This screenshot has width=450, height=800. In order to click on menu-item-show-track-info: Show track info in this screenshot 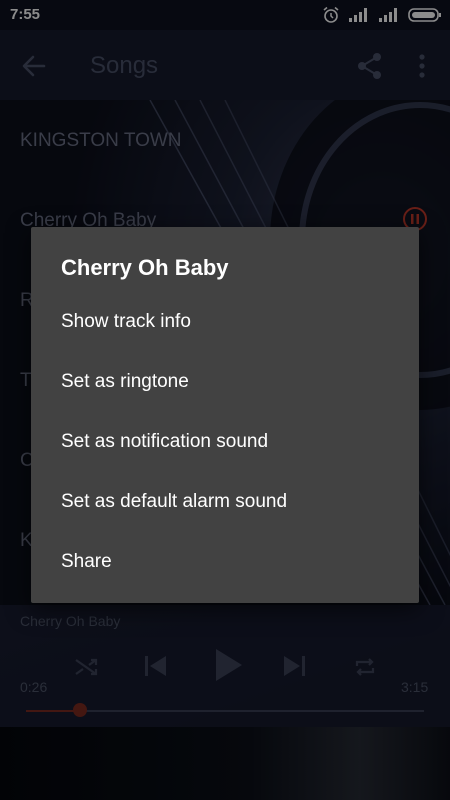, I will do `click(225, 324)`.